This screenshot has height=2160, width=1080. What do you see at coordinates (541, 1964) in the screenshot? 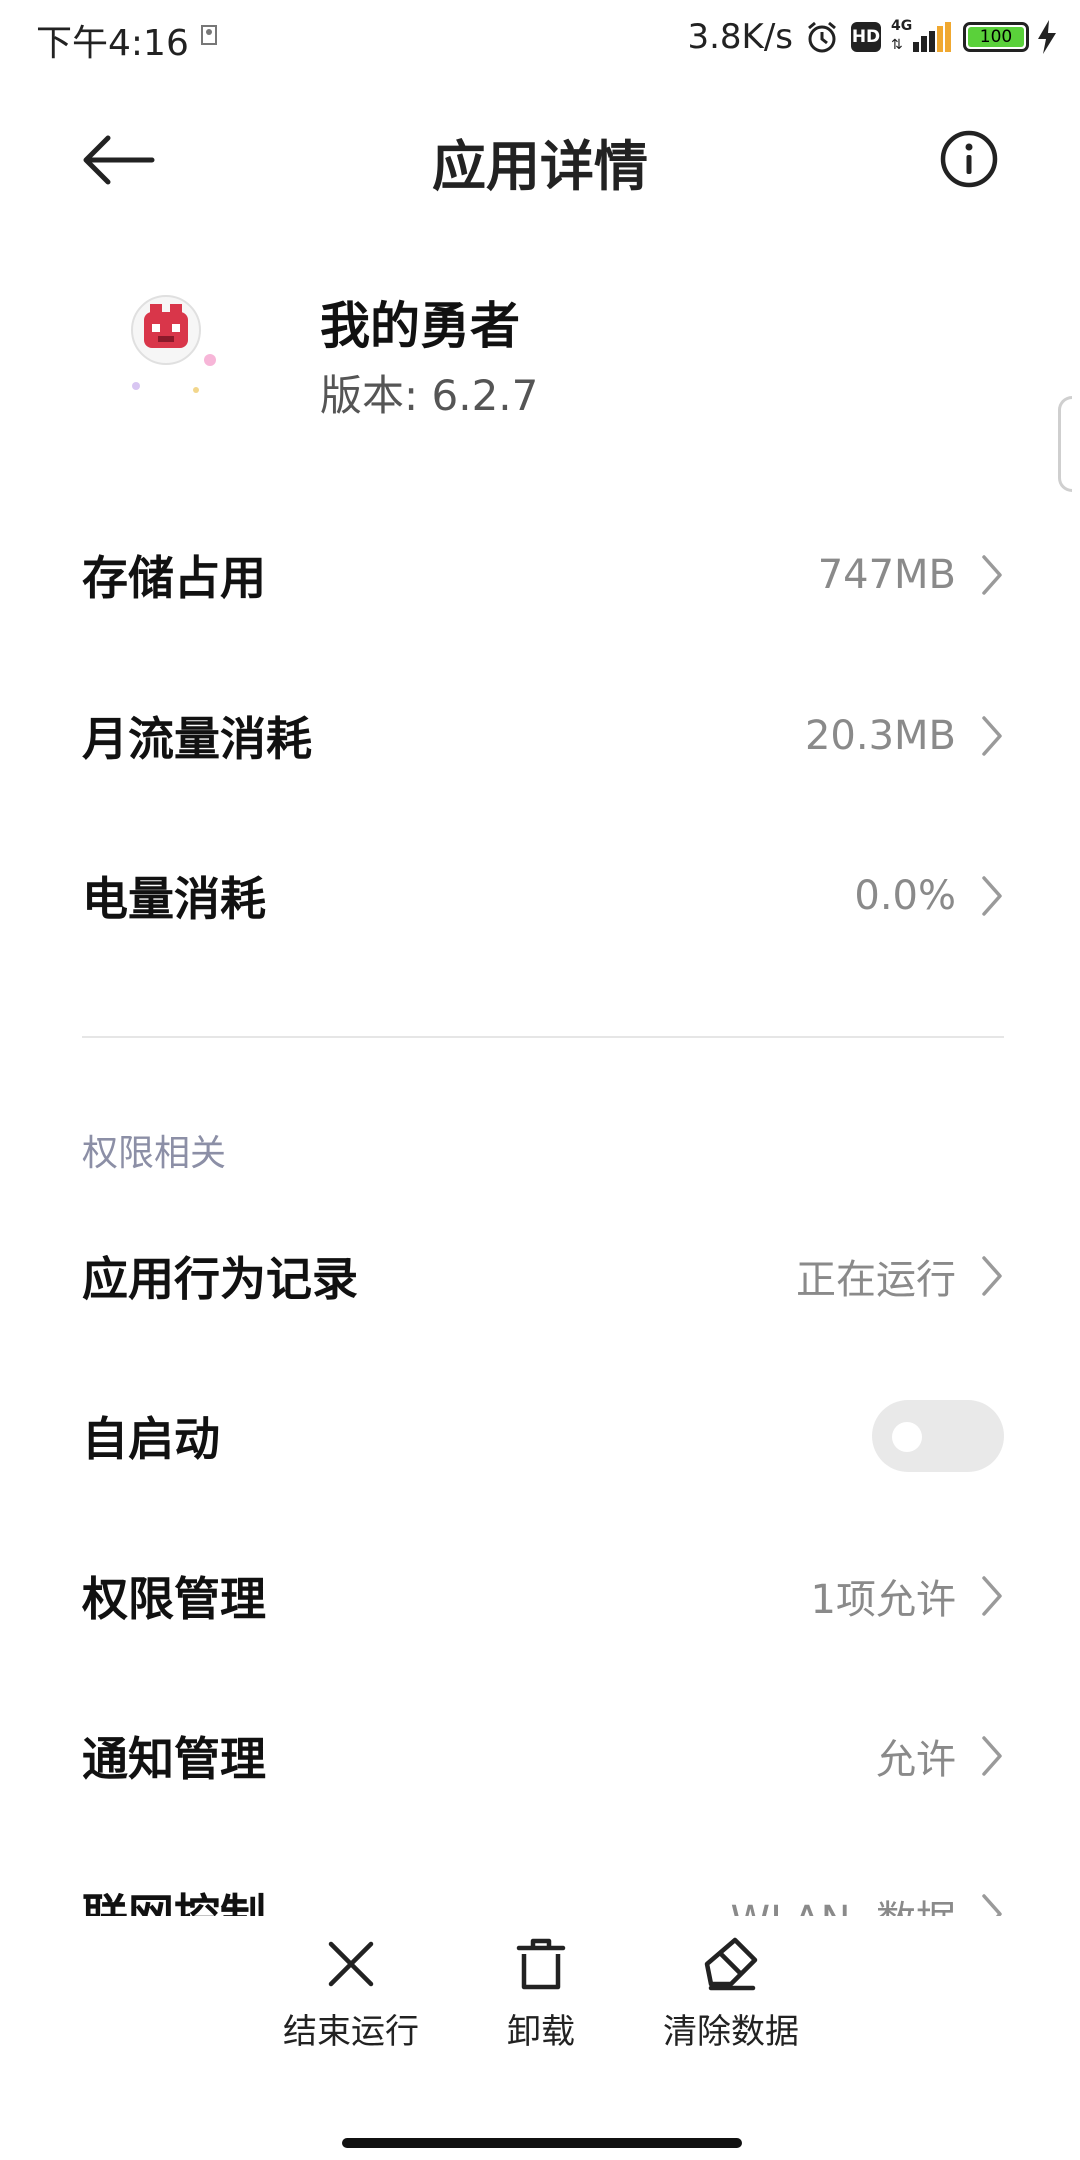
I see `trash-icon` at bounding box center [541, 1964].